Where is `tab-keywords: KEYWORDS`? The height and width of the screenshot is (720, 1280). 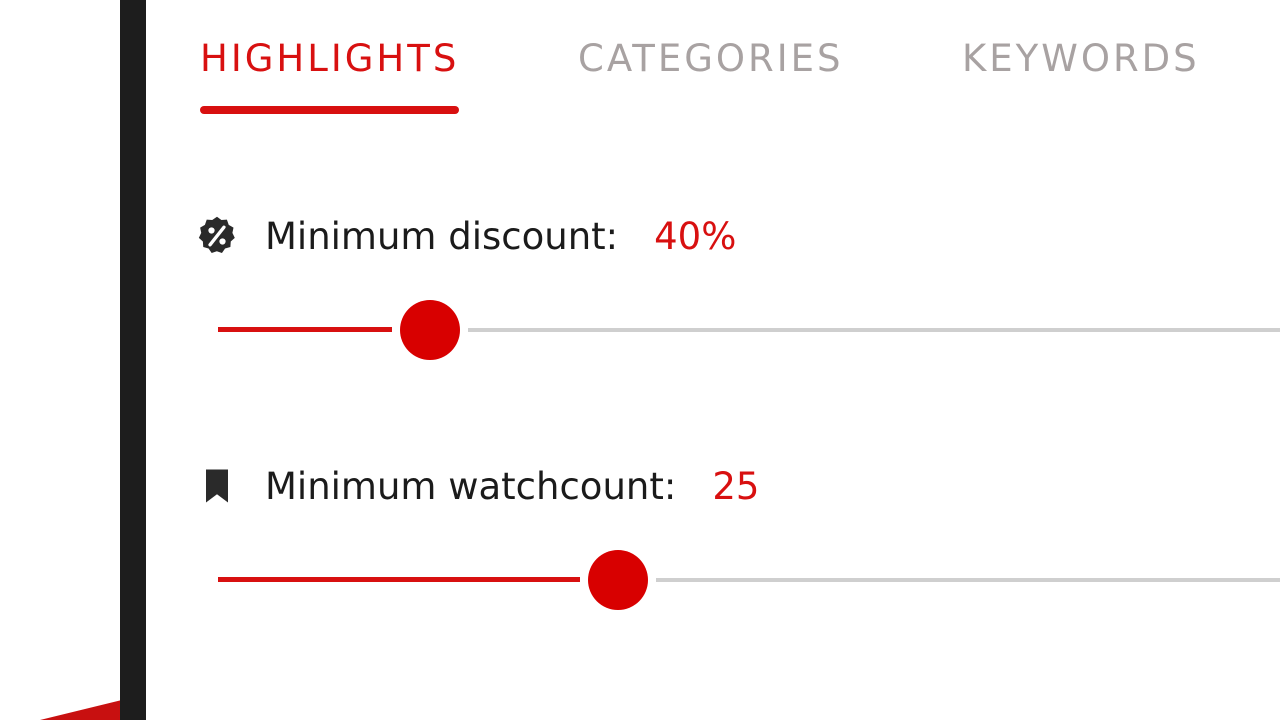
tab-keywords: KEYWORDS is located at coordinates (1081, 76).